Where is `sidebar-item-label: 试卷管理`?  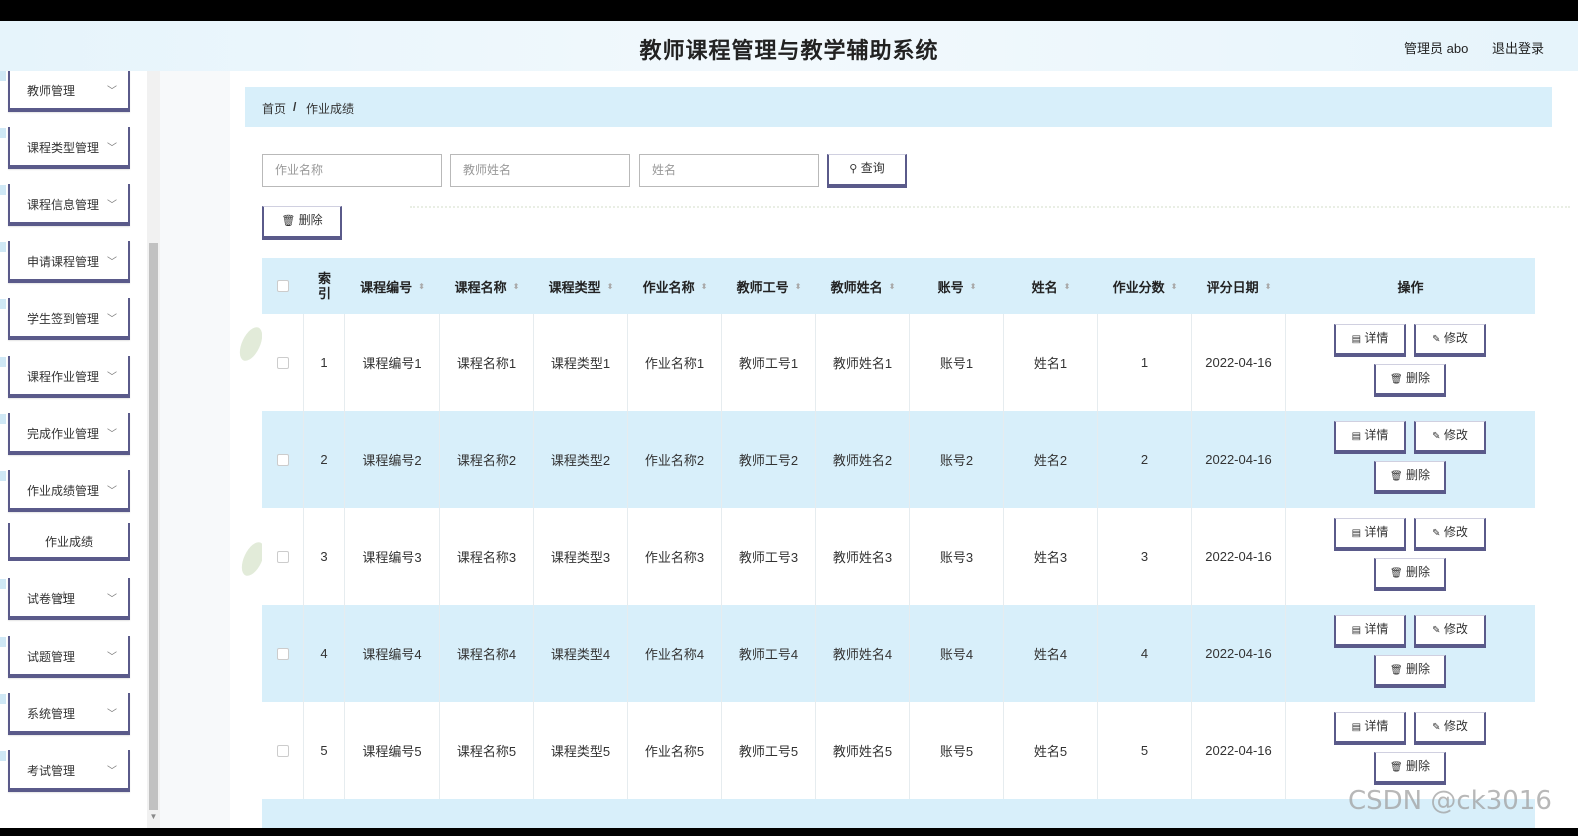 sidebar-item-label: 试卷管理 is located at coordinates (51, 599).